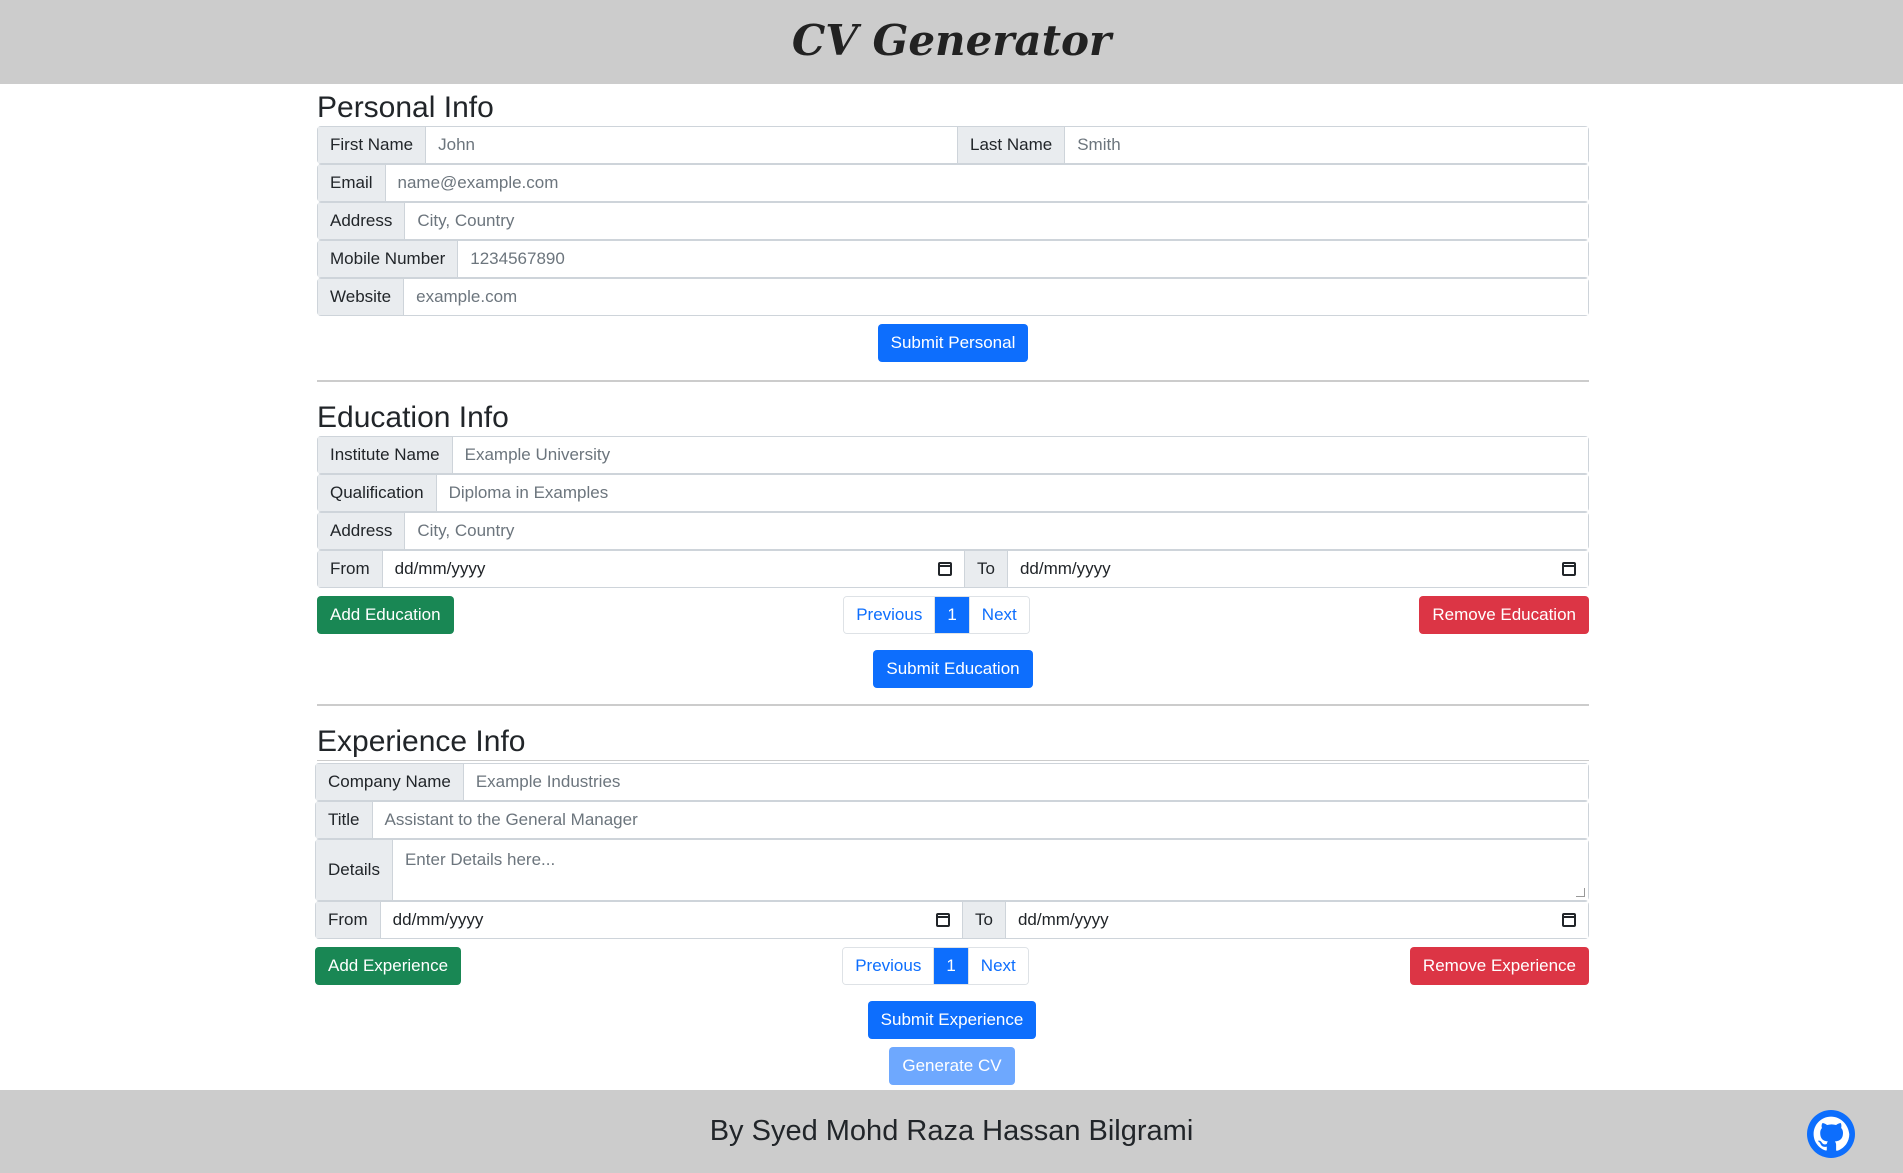 The height and width of the screenshot is (1173, 1903). I want to click on experience-to-label: To, so click(984, 920).